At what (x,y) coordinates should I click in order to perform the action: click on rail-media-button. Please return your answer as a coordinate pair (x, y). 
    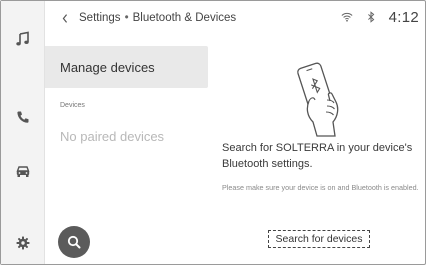
    Looking at the image, I should click on (23, 39).